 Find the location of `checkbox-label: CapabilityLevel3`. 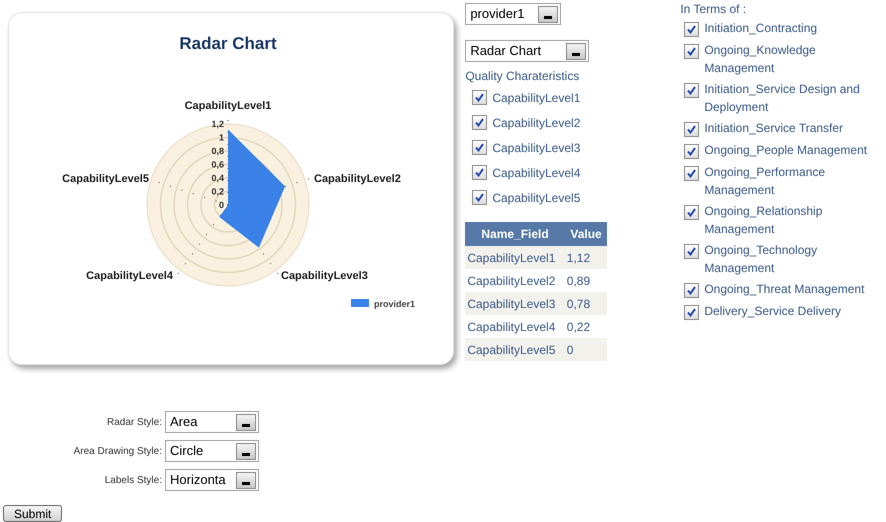

checkbox-label: CapabilityLevel3 is located at coordinates (536, 148).